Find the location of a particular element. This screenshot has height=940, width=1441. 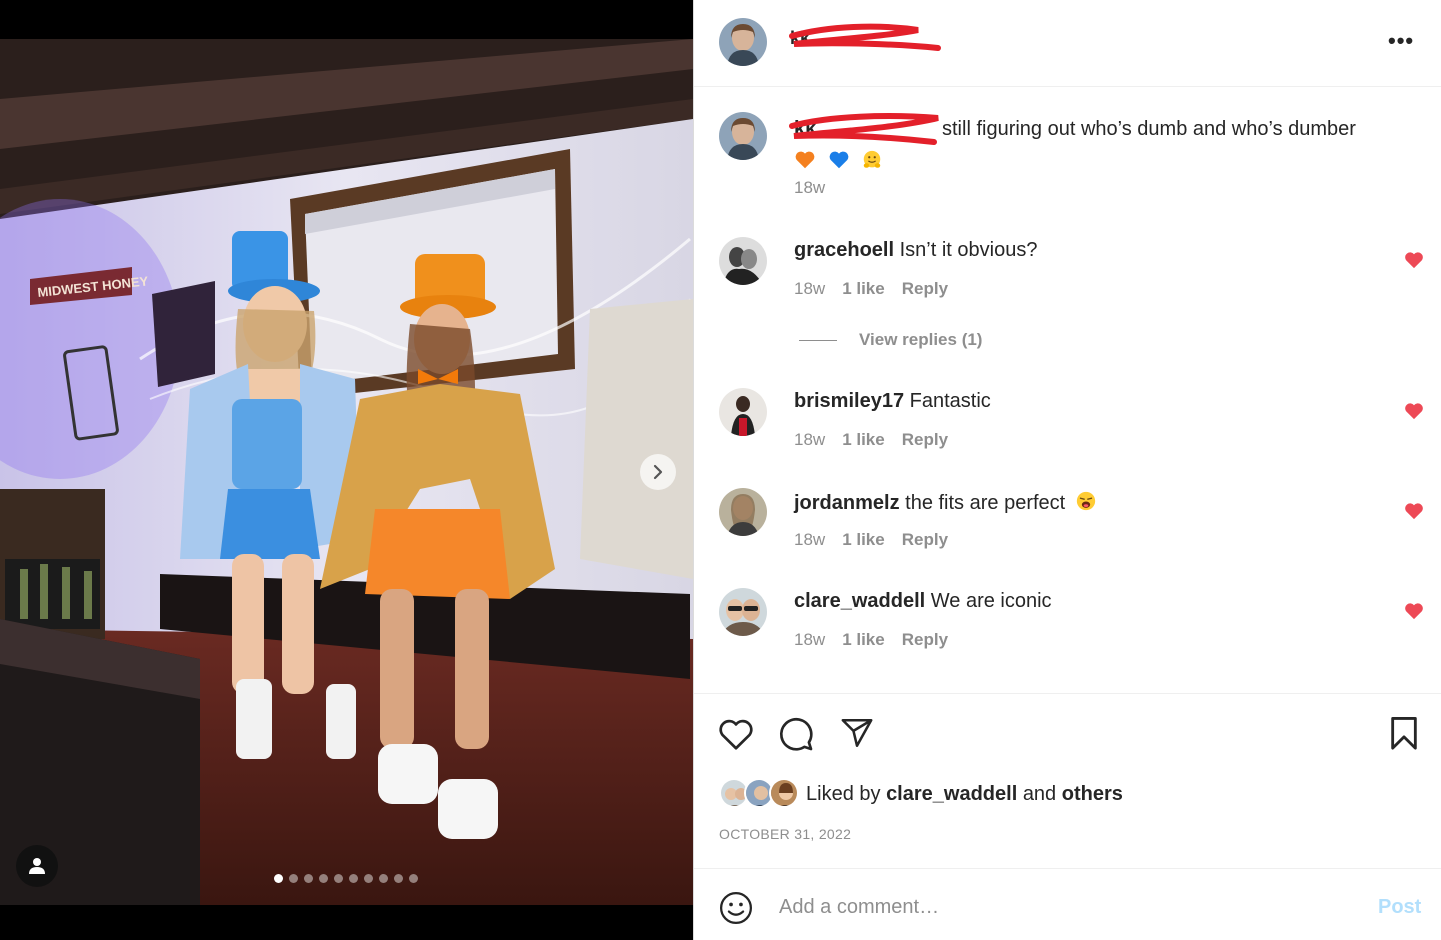

comment-text-line: clare_waddell We are iconic is located at coordinates (923, 601).